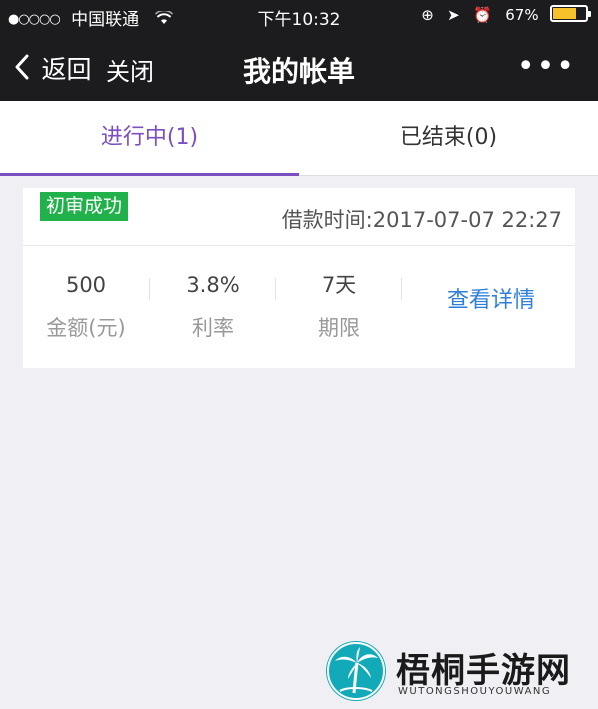 Image resolution: width=598 pixels, height=709 pixels. What do you see at coordinates (149, 138) in the screenshot?
I see `tab-in-progress: 进行中(1)` at bounding box center [149, 138].